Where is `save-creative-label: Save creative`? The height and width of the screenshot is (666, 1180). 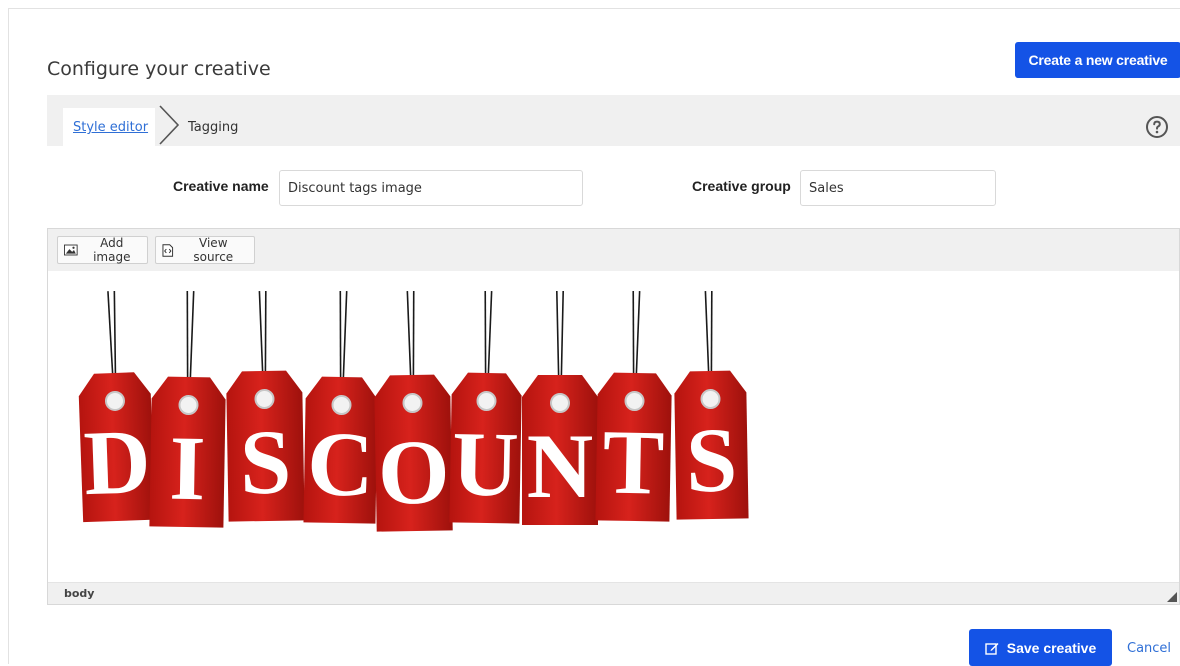
save-creative-label: Save creative is located at coordinates (1051, 647).